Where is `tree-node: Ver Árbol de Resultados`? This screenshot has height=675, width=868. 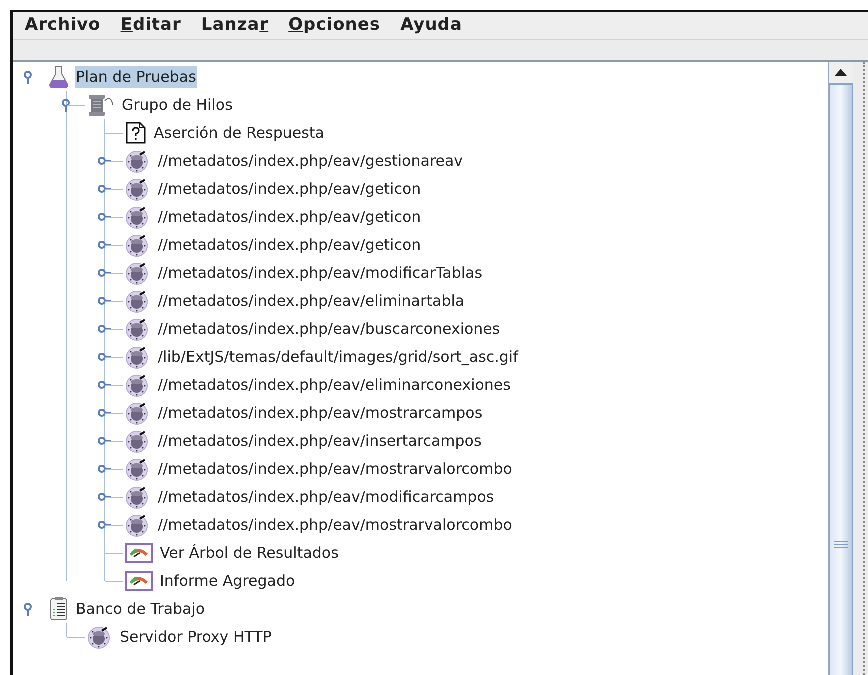 tree-node: Ver Árbol de Resultados is located at coordinates (249, 553).